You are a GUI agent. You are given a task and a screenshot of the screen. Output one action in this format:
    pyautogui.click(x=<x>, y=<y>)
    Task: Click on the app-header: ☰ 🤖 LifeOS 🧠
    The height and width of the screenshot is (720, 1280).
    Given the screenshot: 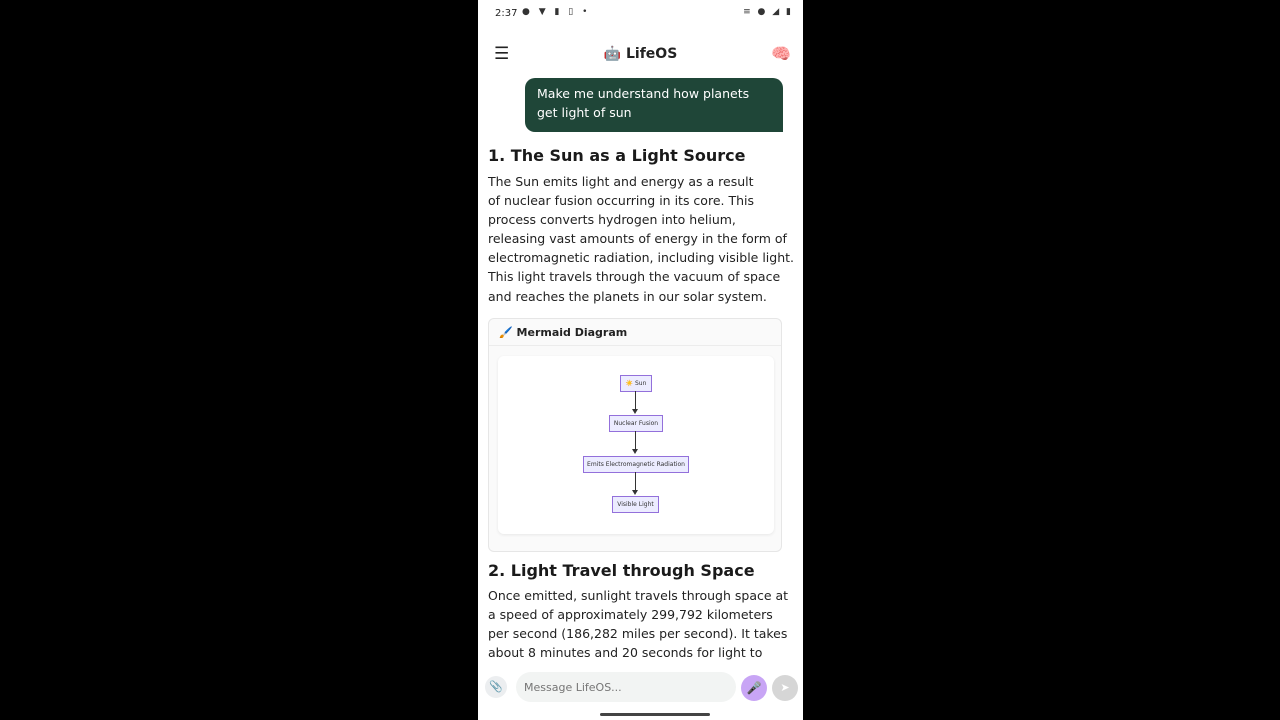 What is the action you would take?
    pyautogui.click(x=640, y=56)
    